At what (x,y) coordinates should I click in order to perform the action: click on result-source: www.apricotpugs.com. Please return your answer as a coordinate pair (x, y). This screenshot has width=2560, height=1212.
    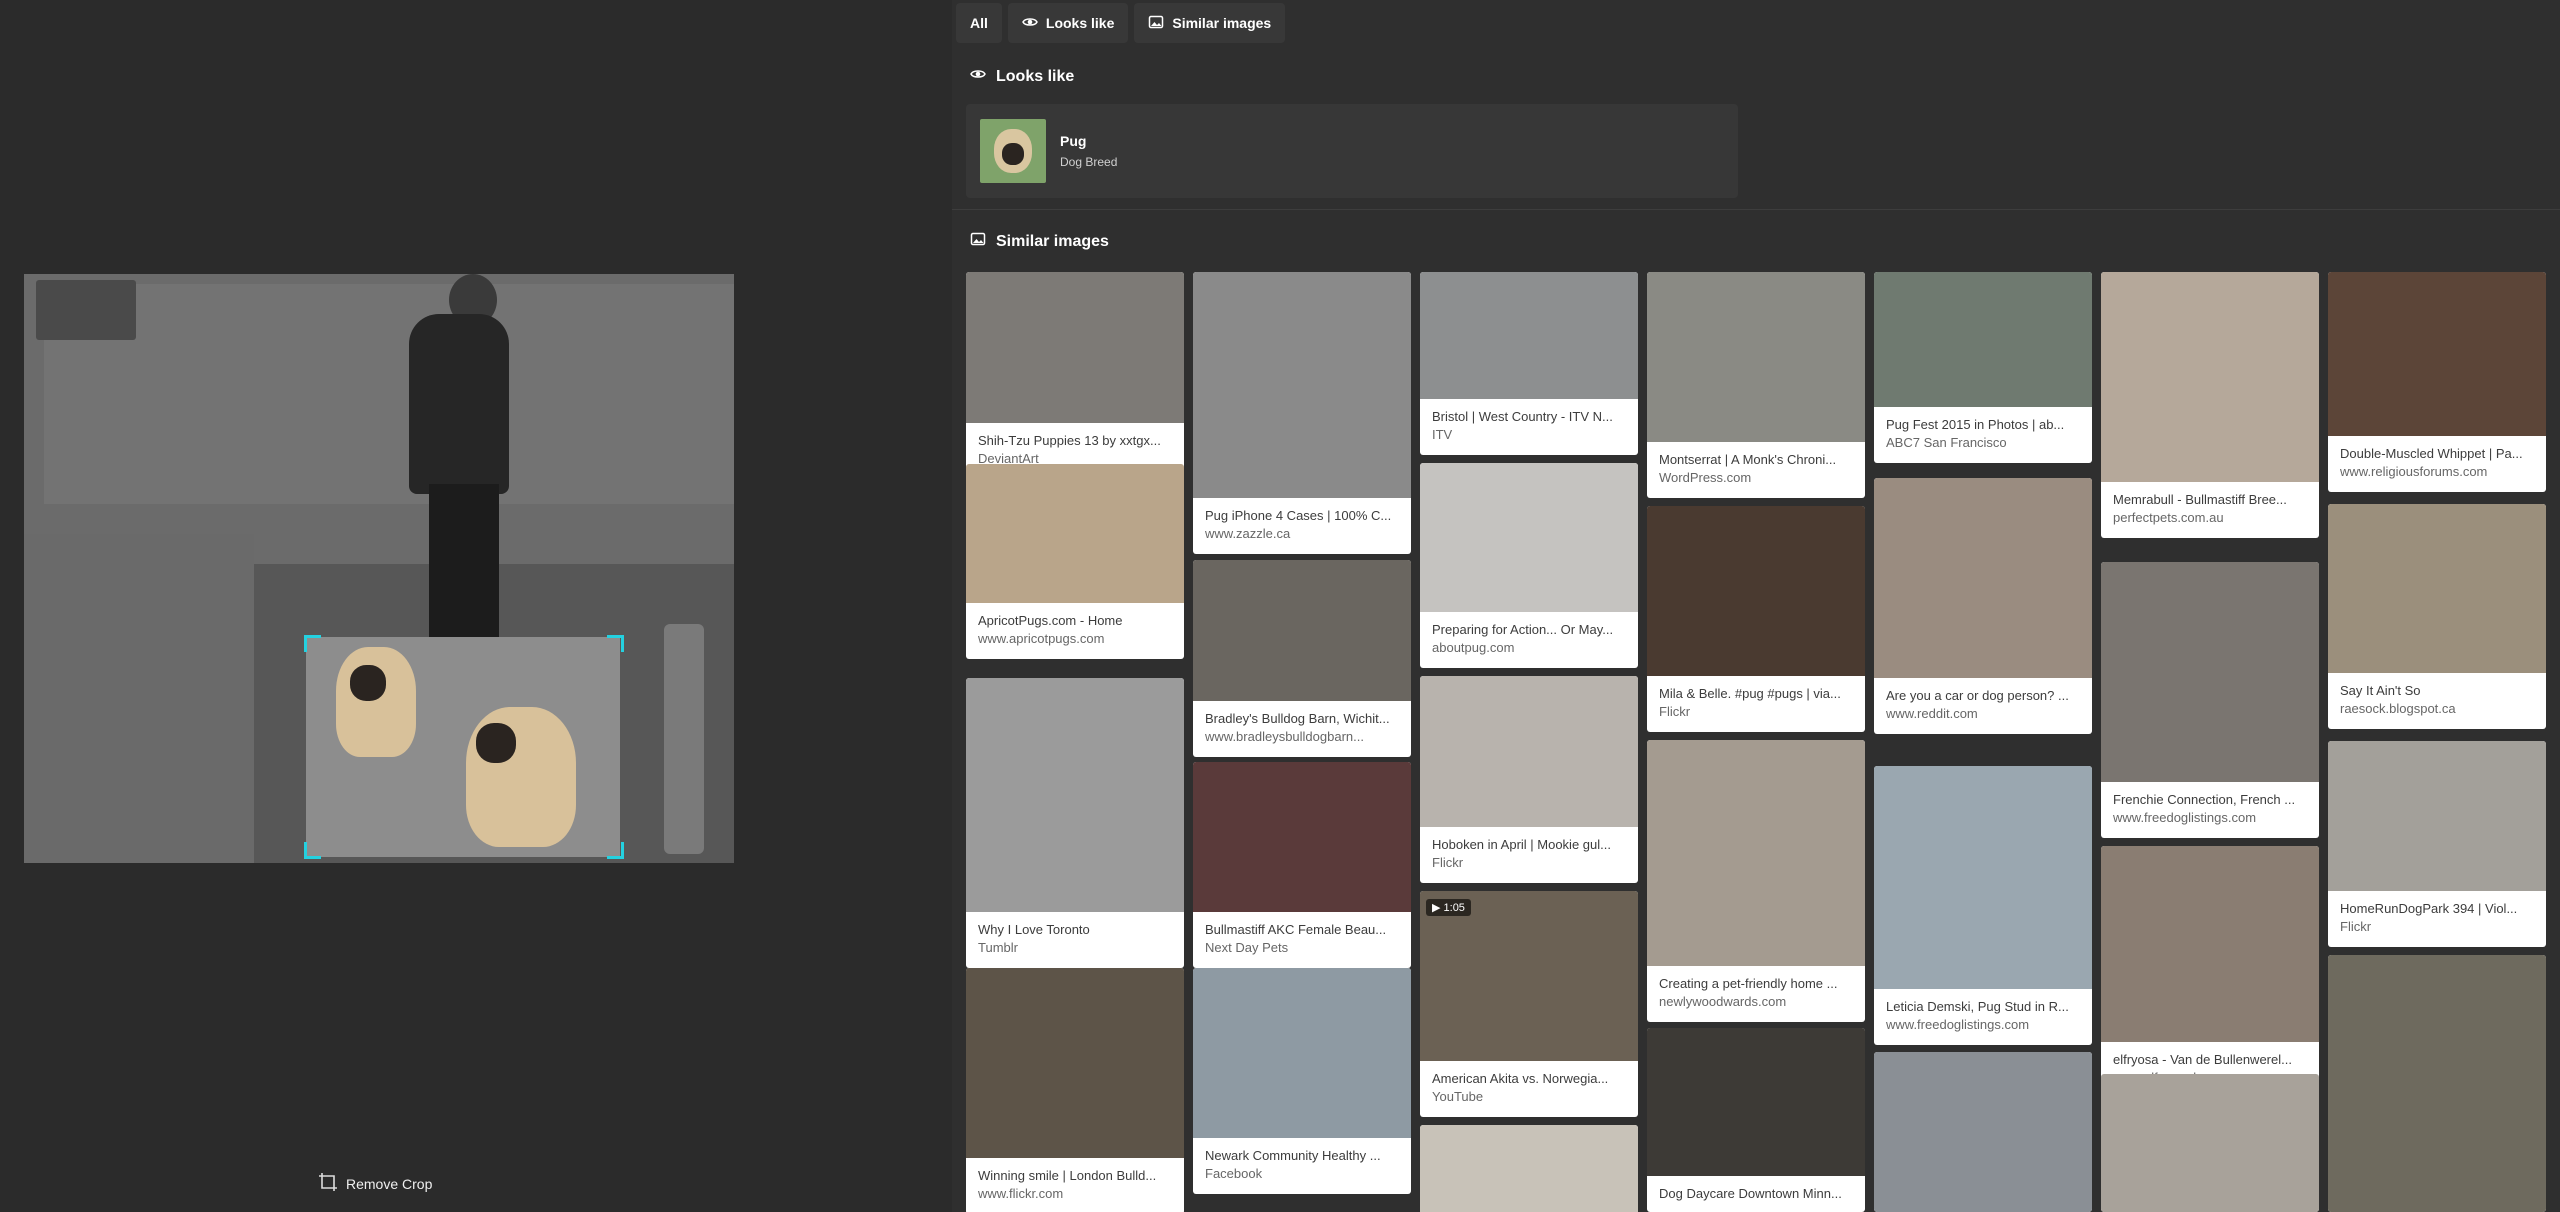
    Looking at the image, I should click on (1041, 638).